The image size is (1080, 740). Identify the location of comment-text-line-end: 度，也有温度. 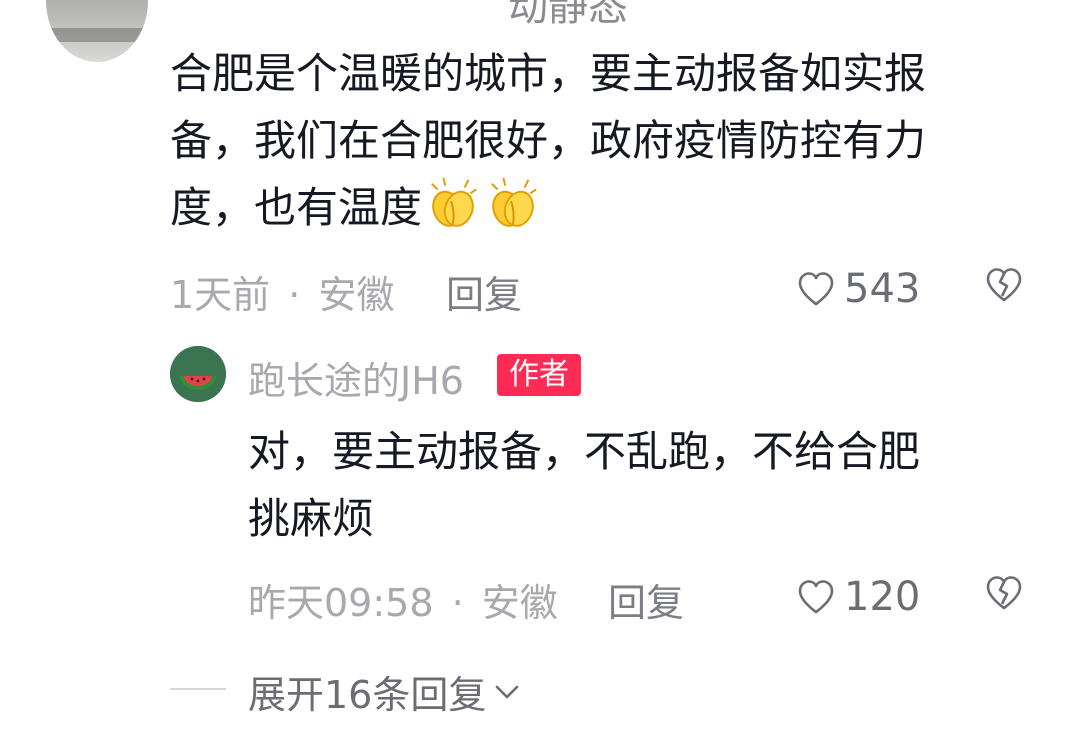
(296, 207).